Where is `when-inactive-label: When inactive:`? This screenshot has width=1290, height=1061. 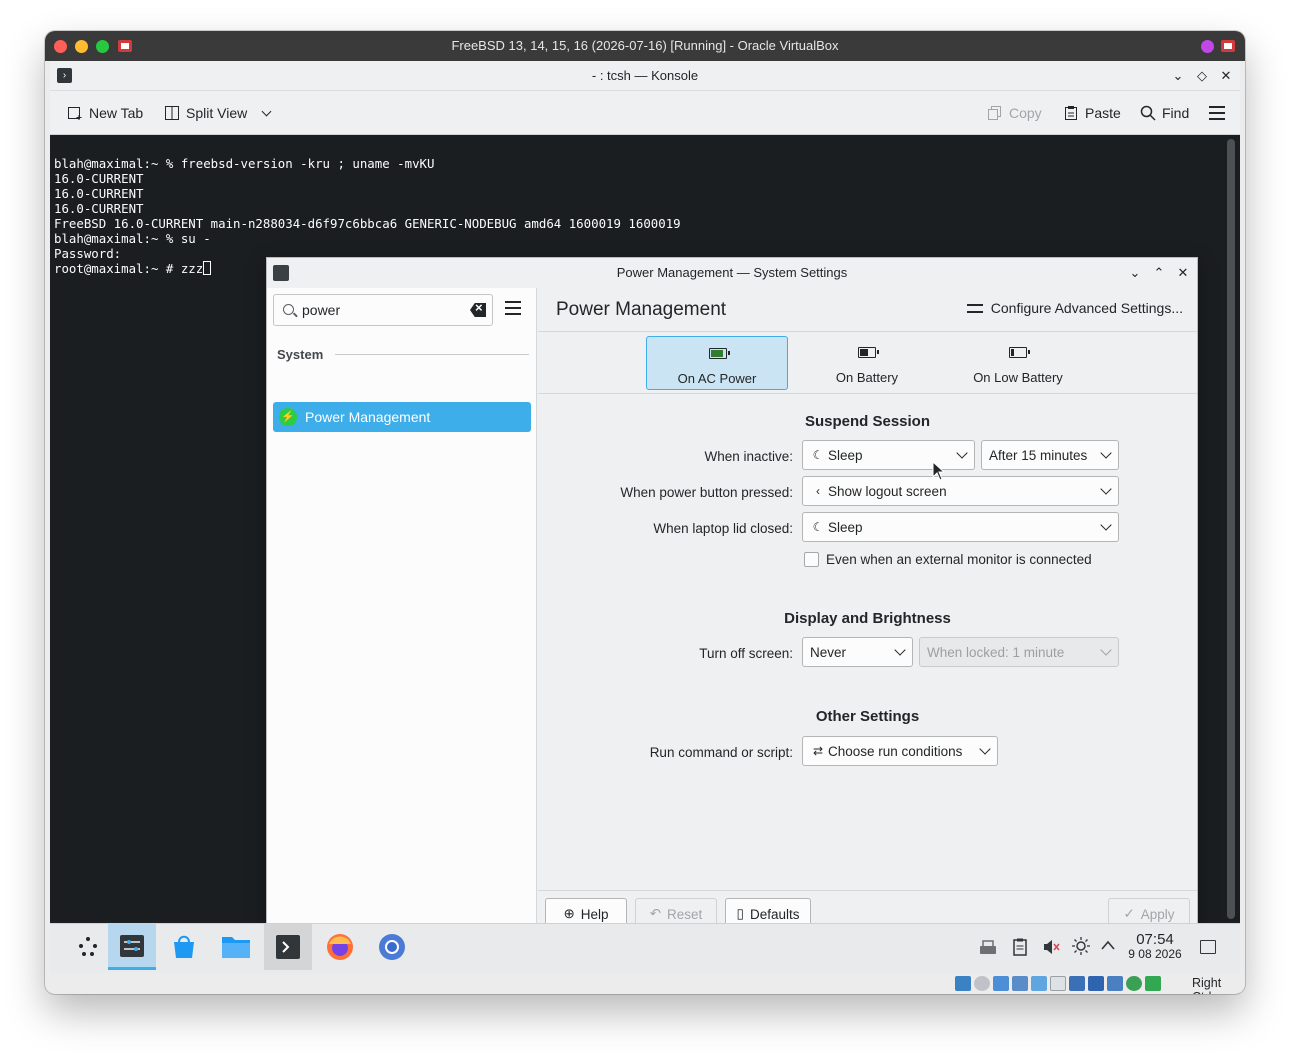
when-inactive-label: When inactive: is located at coordinates (748, 456).